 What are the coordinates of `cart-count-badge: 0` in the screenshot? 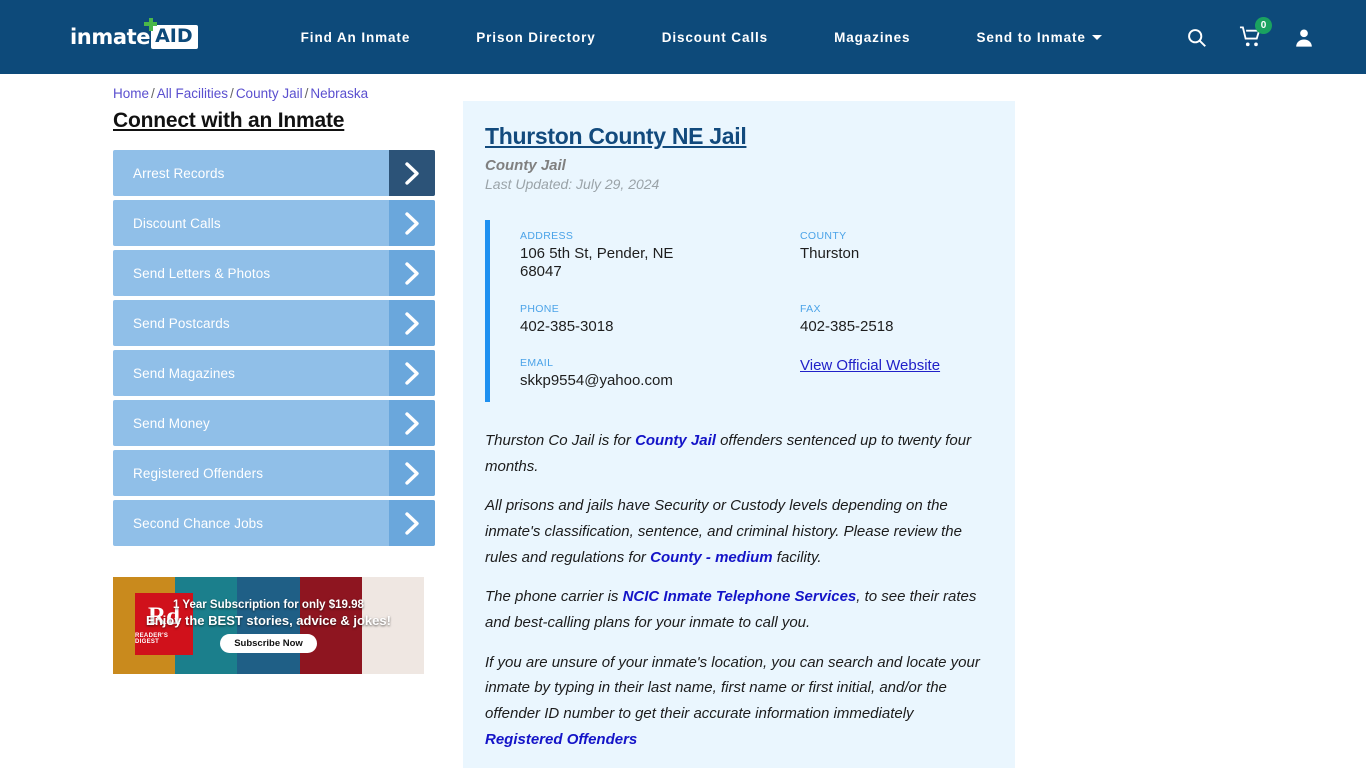 It's located at (1263, 25).